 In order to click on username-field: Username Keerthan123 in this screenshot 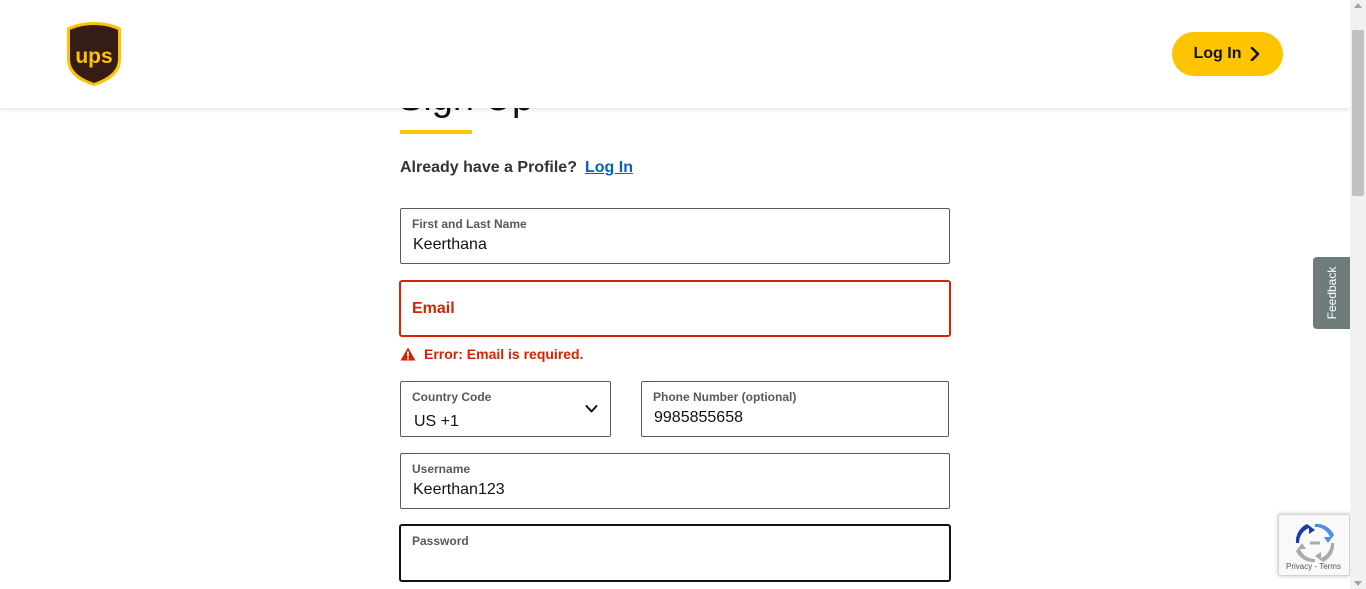, I will do `click(675, 481)`.